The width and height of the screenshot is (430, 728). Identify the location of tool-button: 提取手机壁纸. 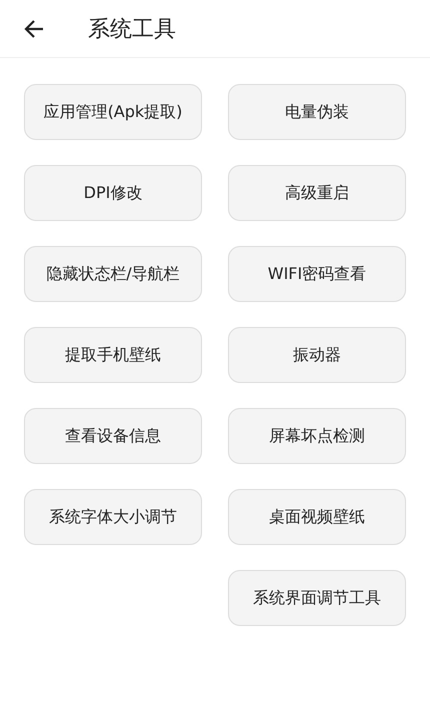
(113, 355).